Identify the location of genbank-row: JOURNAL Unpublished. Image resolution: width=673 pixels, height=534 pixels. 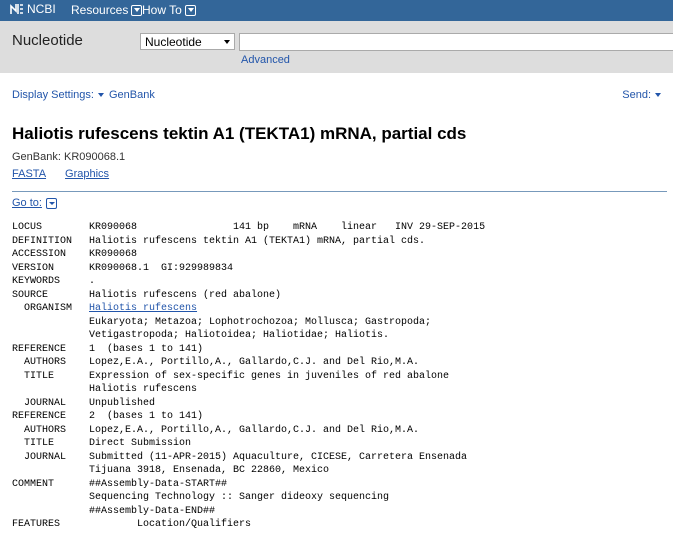
(248, 404).